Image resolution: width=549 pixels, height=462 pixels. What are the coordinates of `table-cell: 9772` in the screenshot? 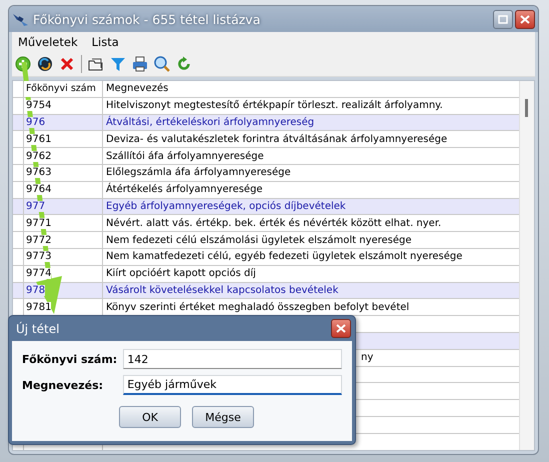 It's located at (39, 240).